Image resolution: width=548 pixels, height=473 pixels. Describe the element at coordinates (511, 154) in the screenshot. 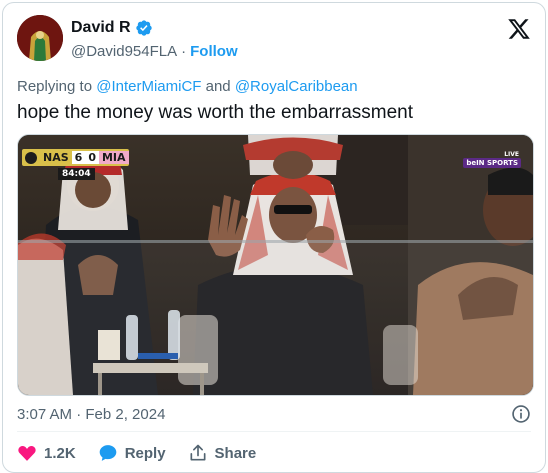

I see `broadcaster-live-tag: LIVE` at that location.